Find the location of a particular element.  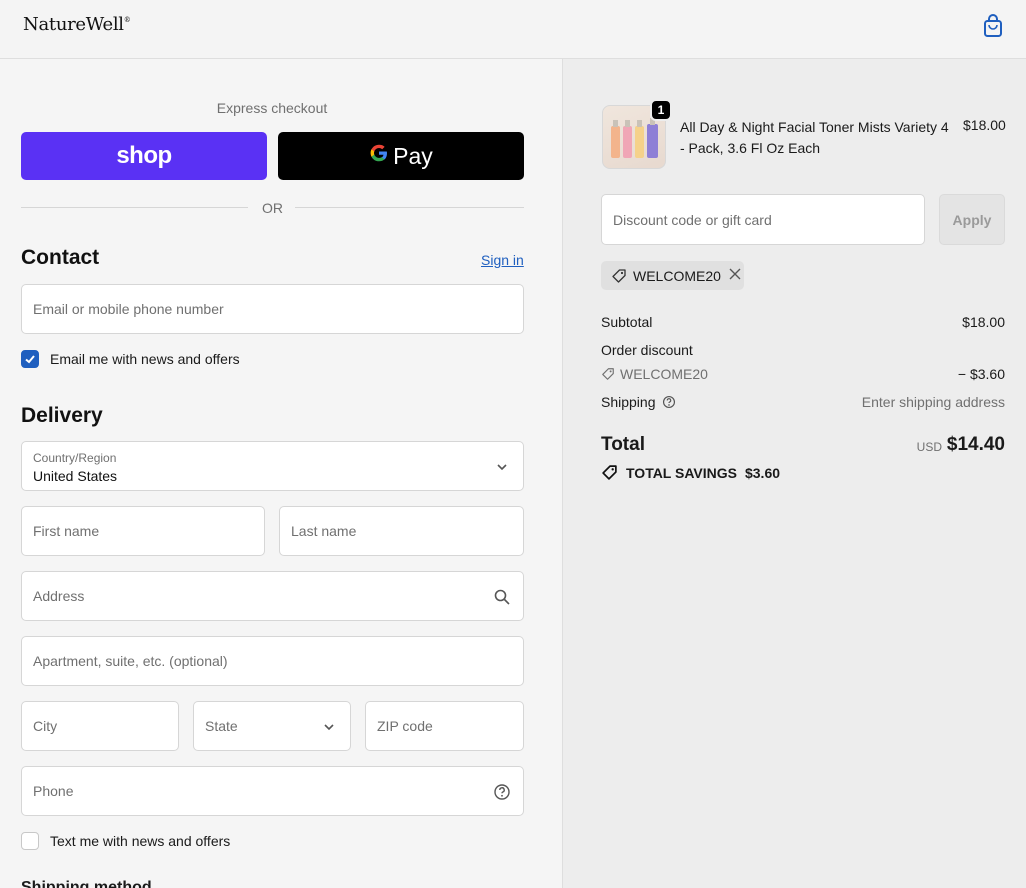

email-field: Email or mobile phone number is located at coordinates (272, 309).